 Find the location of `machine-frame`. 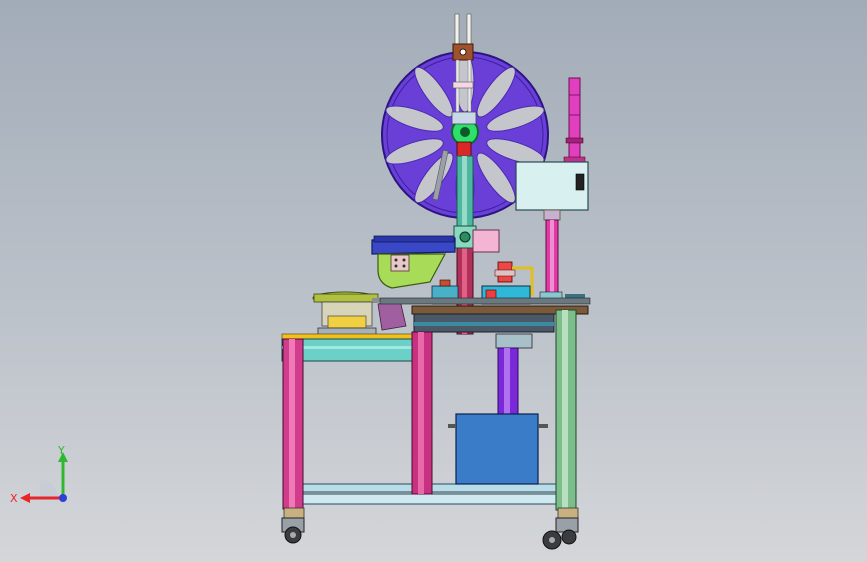

machine-frame is located at coordinates (435, 408).